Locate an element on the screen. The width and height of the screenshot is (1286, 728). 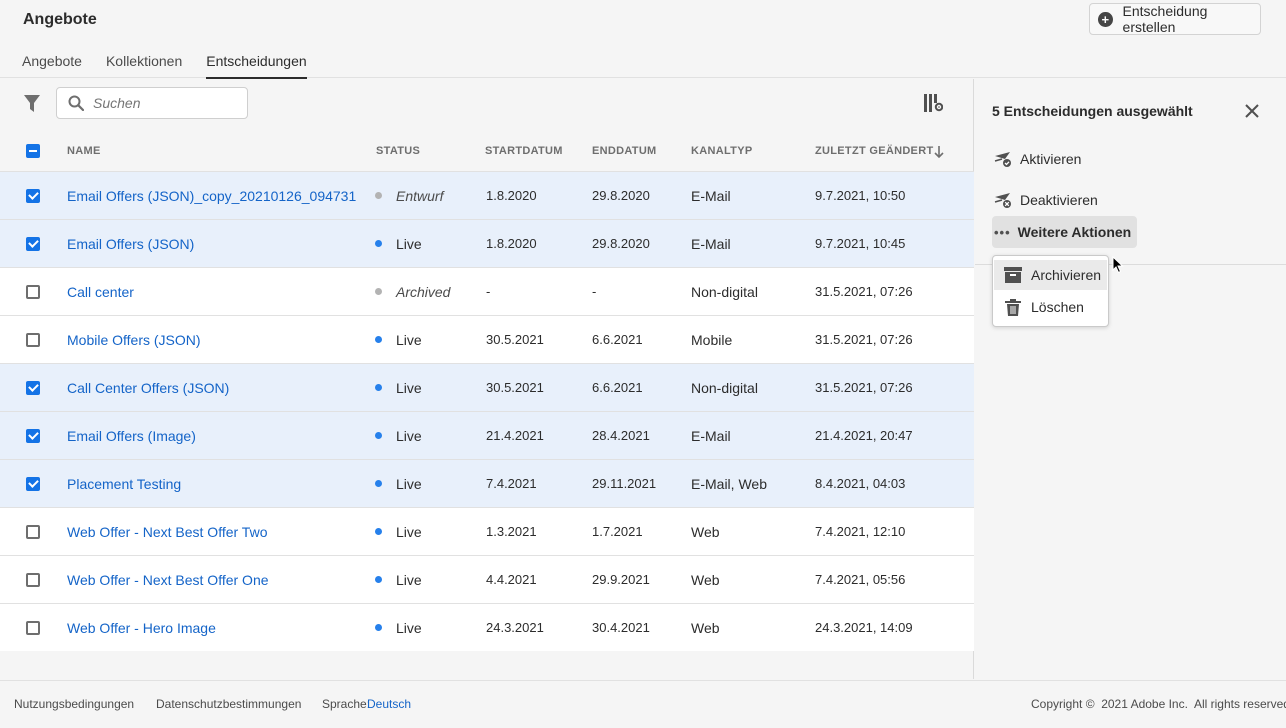
archive-label: Archivieren is located at coordinates (1066, 275).